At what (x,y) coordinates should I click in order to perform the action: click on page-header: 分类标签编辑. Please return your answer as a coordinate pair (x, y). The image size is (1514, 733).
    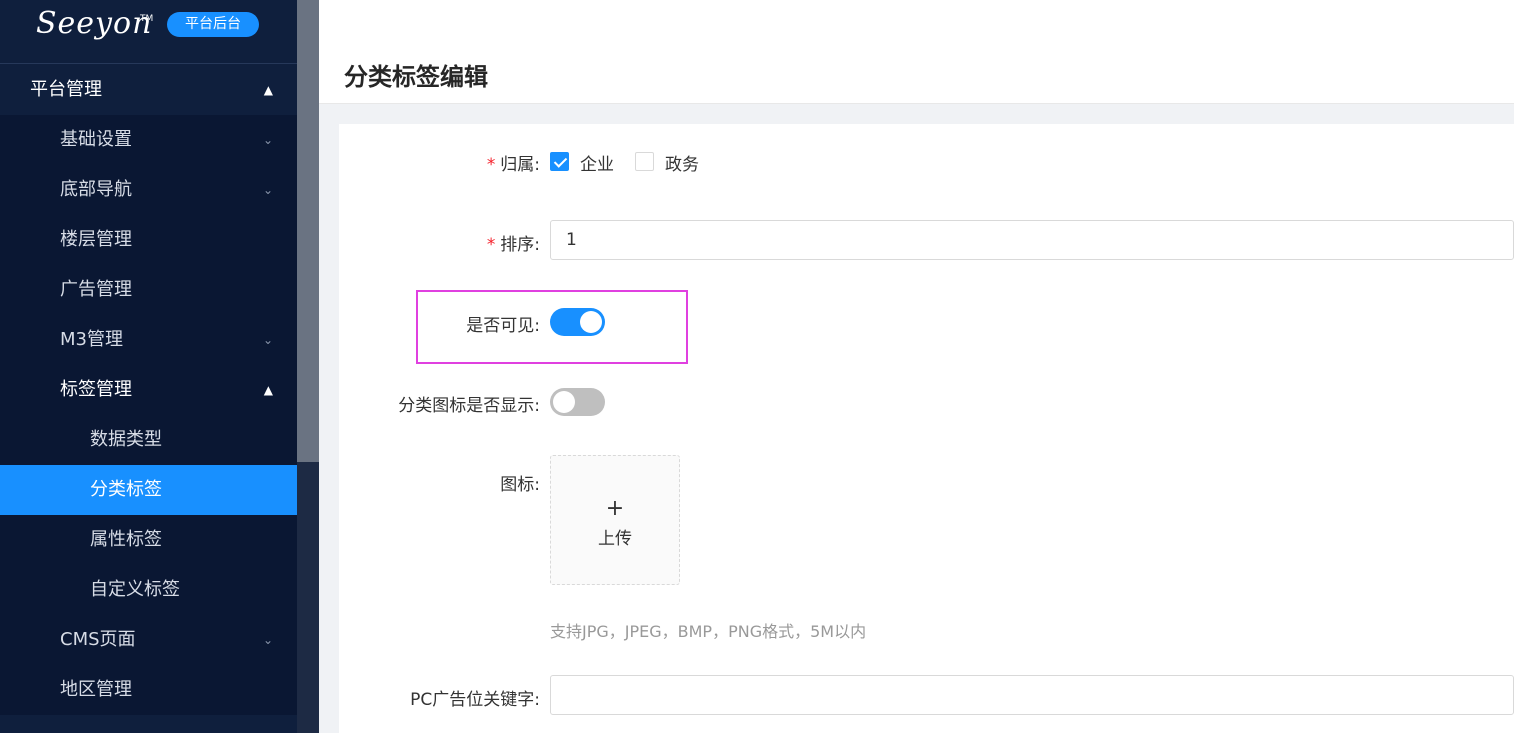
    Looking at the image, I should click on (916, 52).